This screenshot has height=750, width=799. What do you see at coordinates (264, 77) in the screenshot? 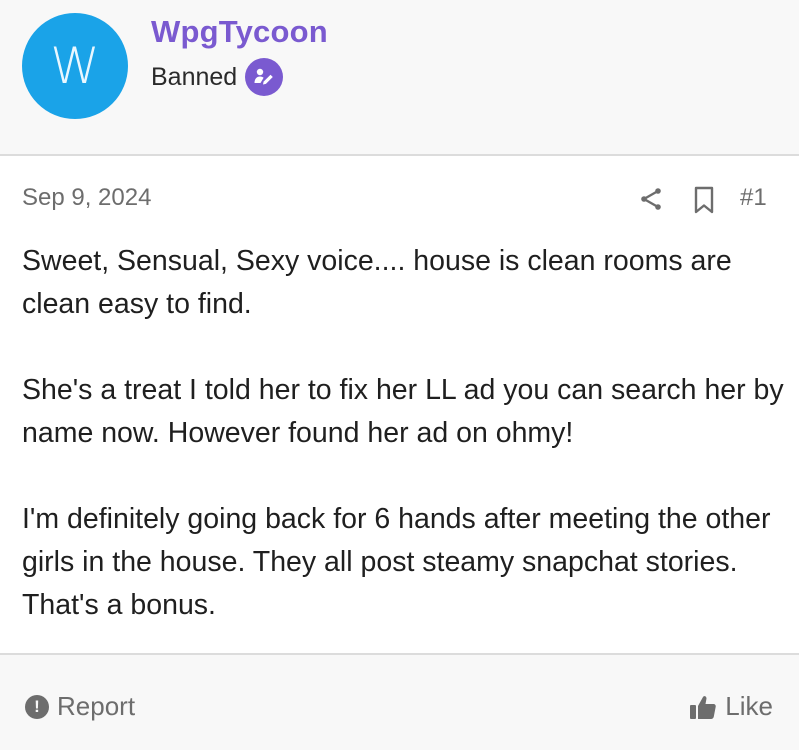
I see `user-pen-icon` at bounding box center [264, 77].